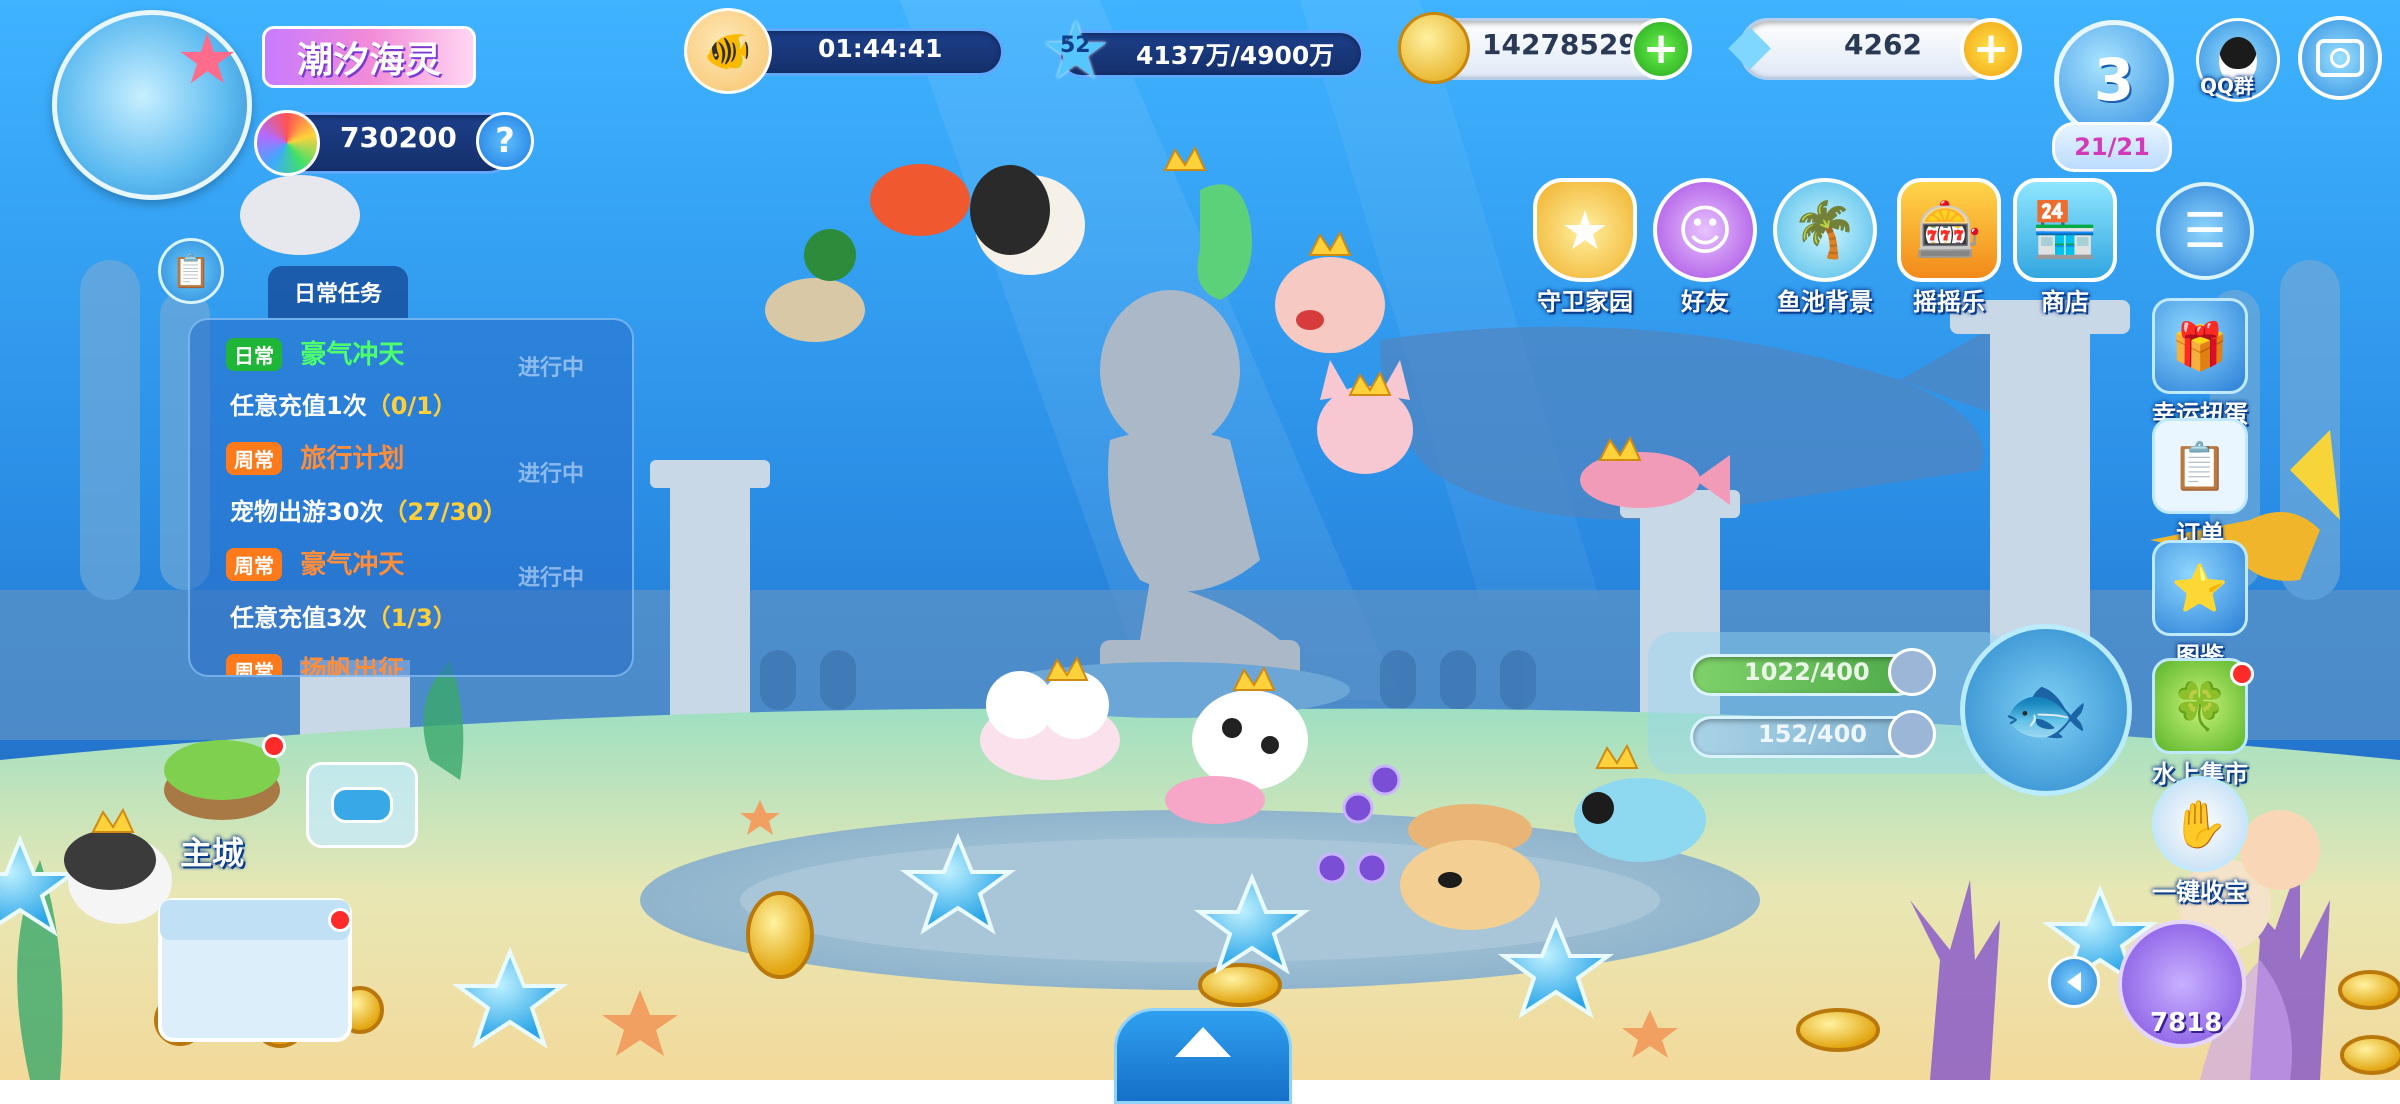 The image size is (2400, 1104). What do you see at coordinates (212, 853) in the screenshot?
I see `main-city-label: 主城` at bounding box center [212, 853].